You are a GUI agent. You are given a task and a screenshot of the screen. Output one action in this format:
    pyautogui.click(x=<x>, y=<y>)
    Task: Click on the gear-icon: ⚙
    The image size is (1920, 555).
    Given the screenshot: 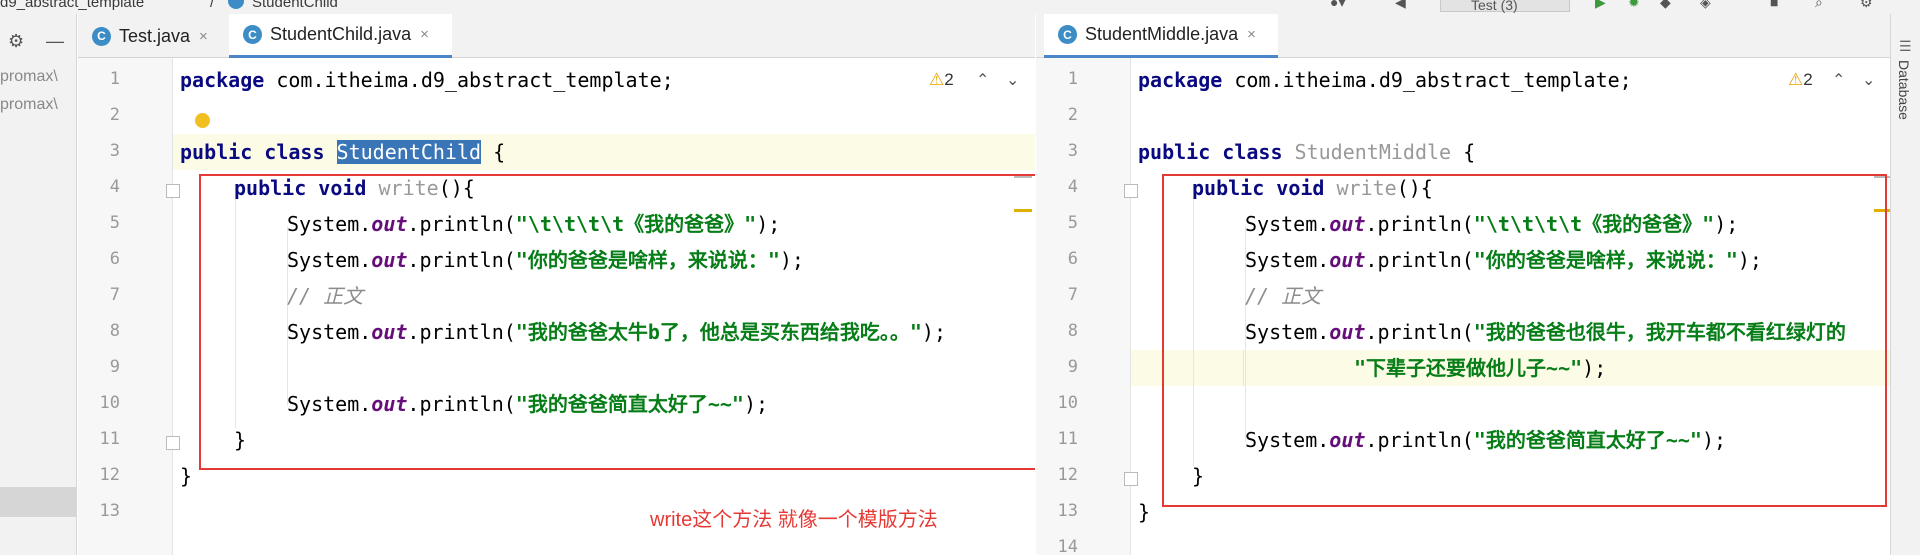 What is the action you would take?
    pyautogui.click(x=16, y=41)
    